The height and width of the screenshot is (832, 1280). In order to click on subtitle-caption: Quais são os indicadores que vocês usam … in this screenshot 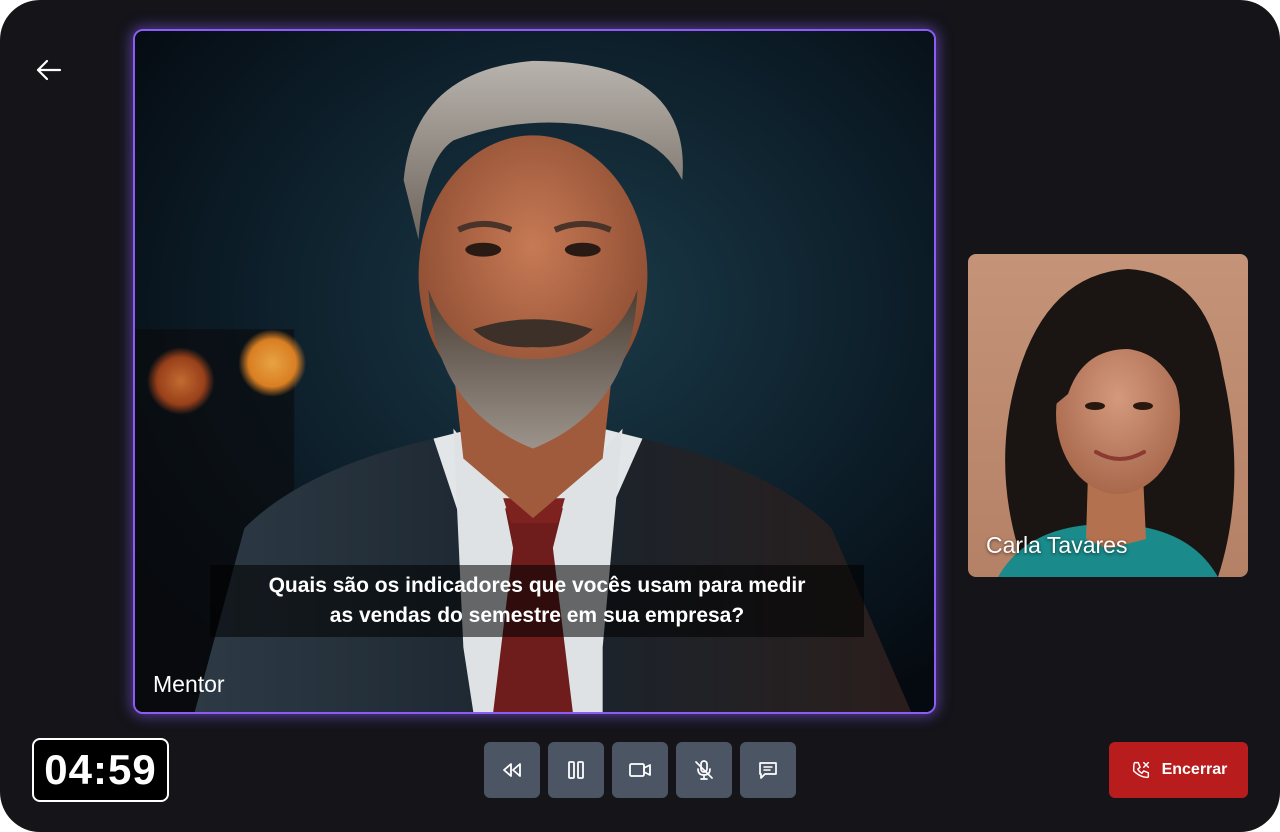, I will do `click(537, 601)`.